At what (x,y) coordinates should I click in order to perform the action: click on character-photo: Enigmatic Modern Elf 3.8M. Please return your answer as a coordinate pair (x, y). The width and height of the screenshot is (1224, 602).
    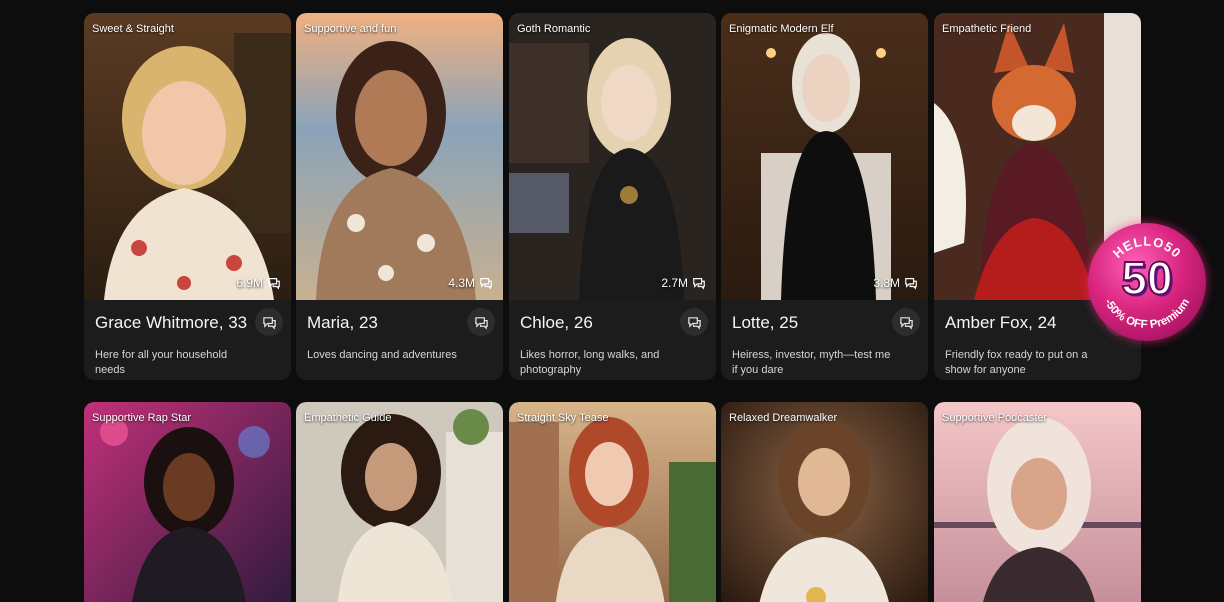
    Looking at the image, I should click on (824, 156).